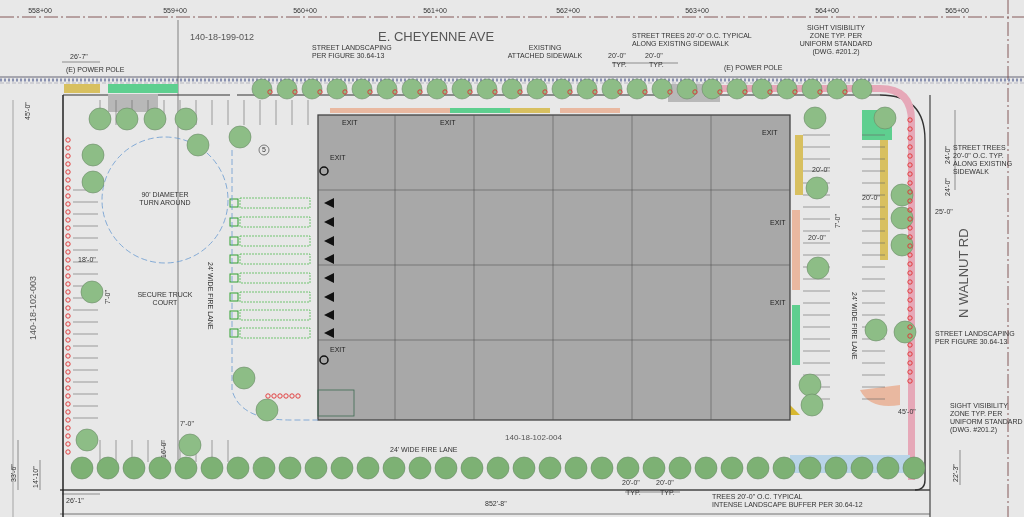 This screenshot has height=517, width=1024. What do you see at coordinates (222, 37) in the screenshot?
I see `parcel-number: 140-18-199-012` at bounding box center [222, 37].